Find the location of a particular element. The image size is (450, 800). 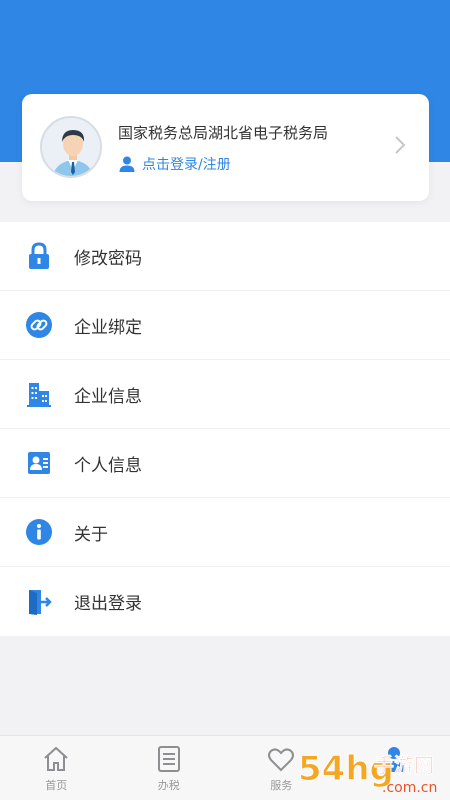

tab-tax: 办税 is located at coordinates (169, 768).